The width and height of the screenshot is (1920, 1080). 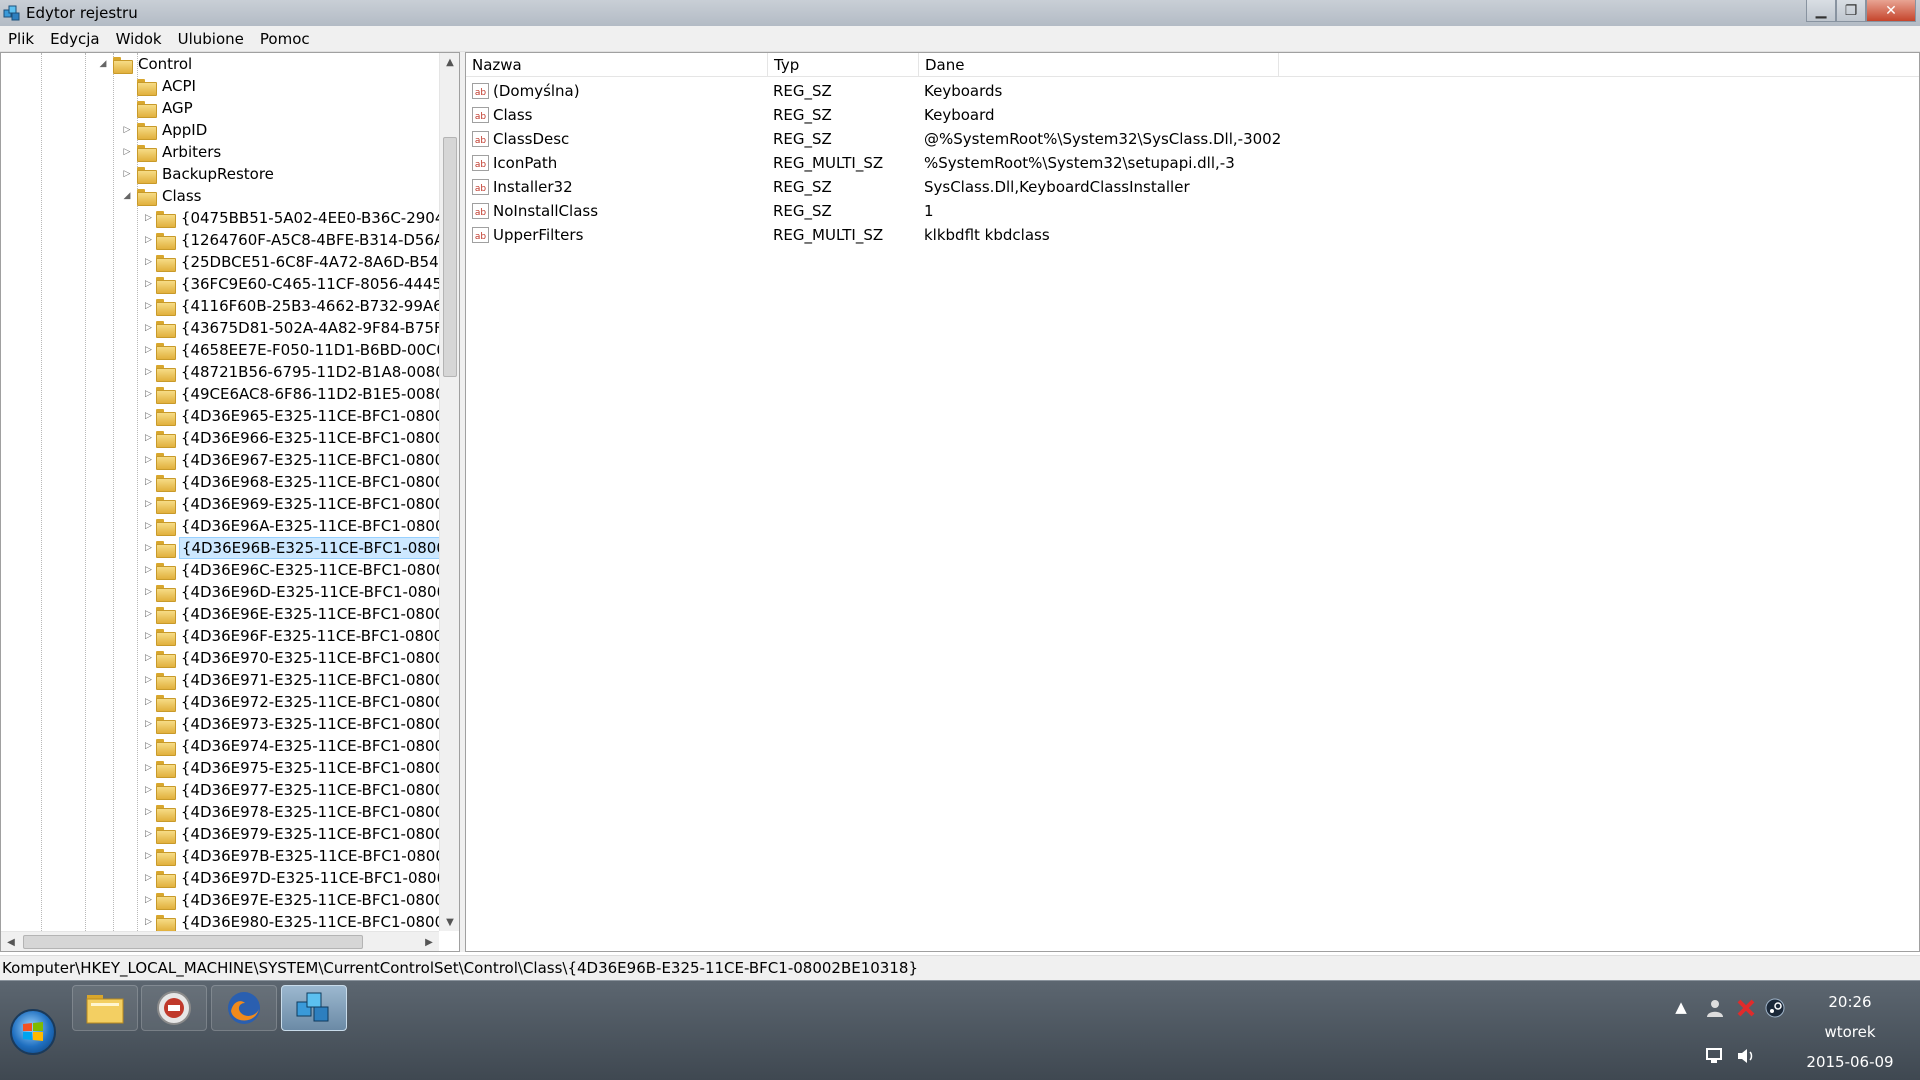 I want to click on value-row: ab Class REG_SZ Keyboard, so click(x=1192, y=115).